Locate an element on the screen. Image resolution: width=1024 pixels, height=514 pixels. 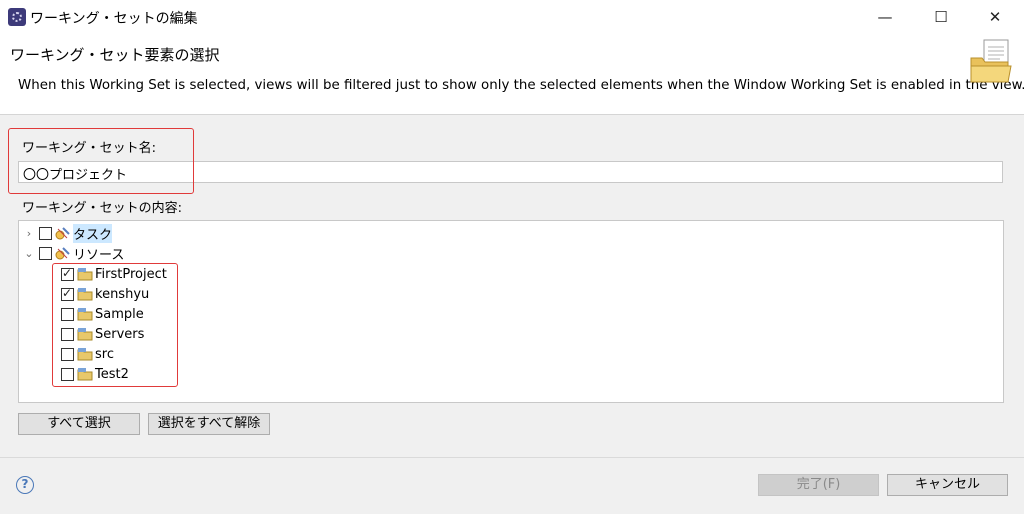
tree-item-label: タスク is located at coordinates (93, 233).